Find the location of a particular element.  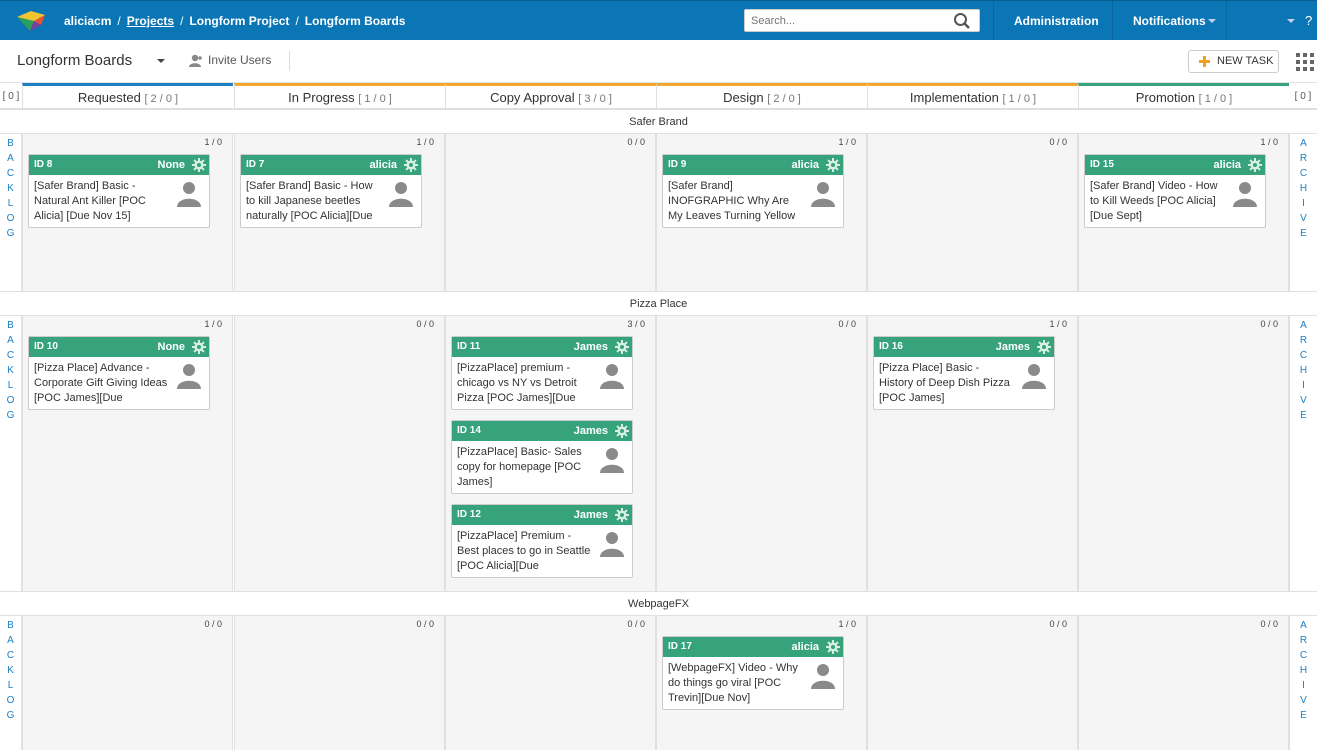

breadcrumb-user: aliciacm is located at coordinates (87, 21).